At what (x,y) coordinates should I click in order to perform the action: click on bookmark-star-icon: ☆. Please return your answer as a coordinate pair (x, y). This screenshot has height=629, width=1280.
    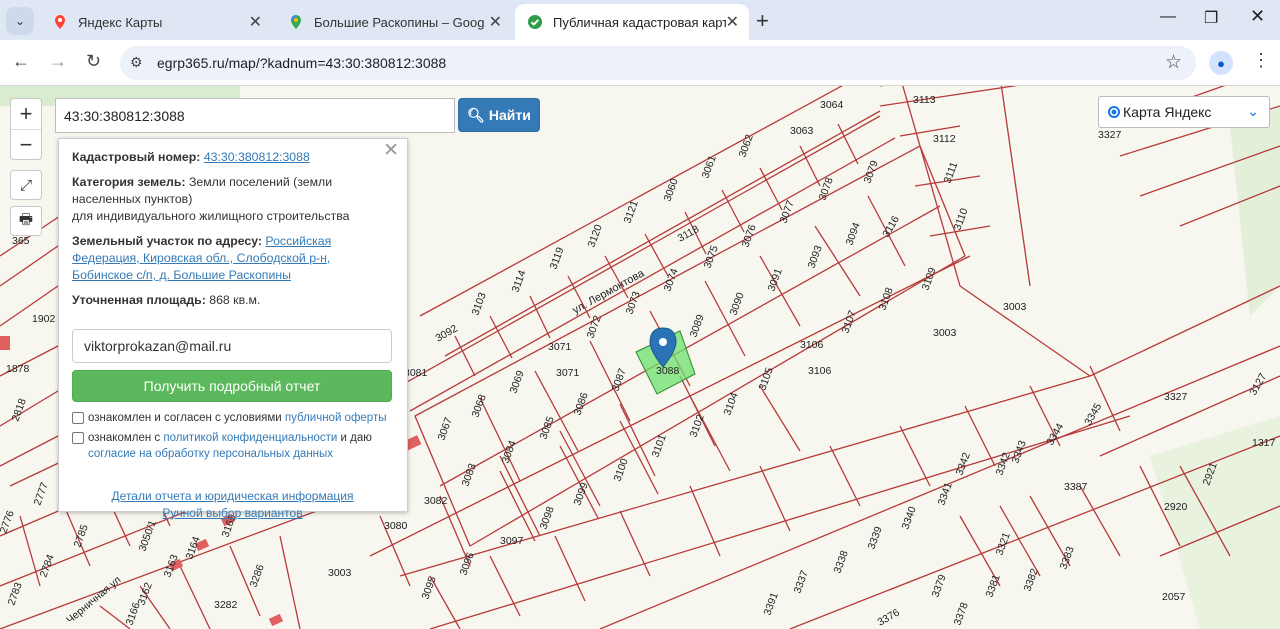
    Looking at the image, I should click on (1173, 62).